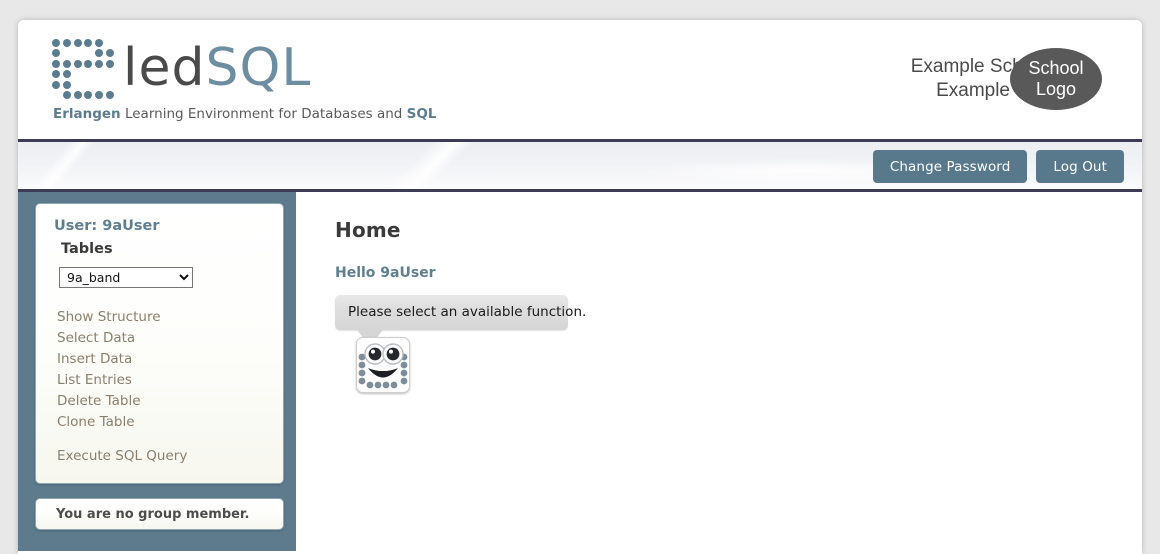 The width and height of the screenshot is (1160, 554). I want to click on nav-gloss-left, so click(66, 165).